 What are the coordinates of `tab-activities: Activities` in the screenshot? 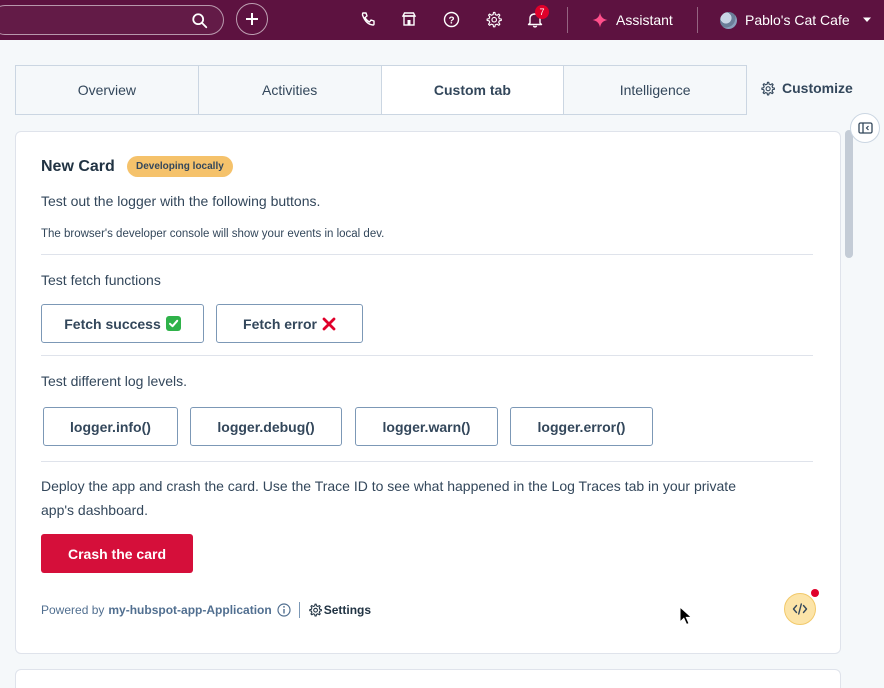 It's located at (290, 90).